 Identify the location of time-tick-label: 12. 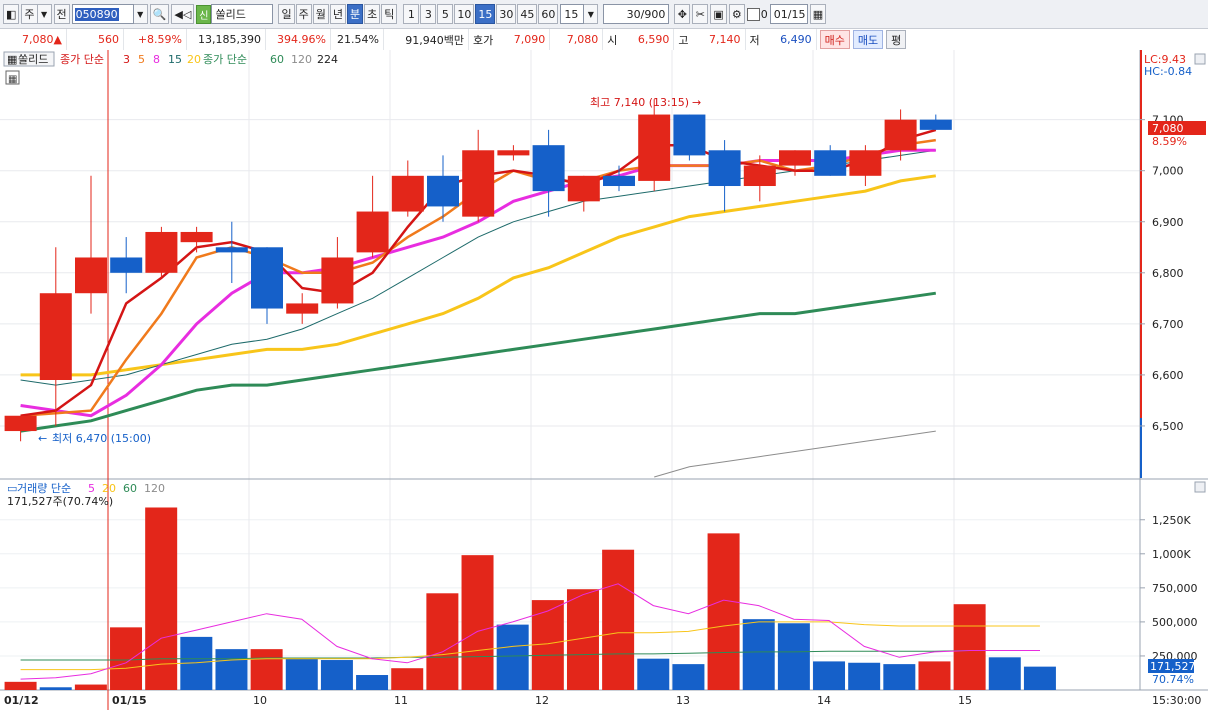
(542, 700).